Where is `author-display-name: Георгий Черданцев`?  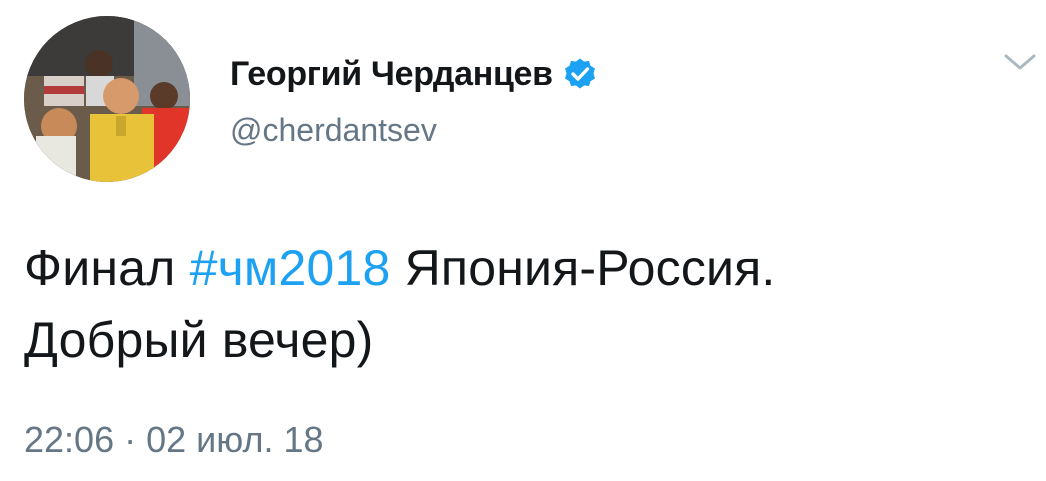
author-display-name: Георгий Черданцев is located at coordinates (391, 74).